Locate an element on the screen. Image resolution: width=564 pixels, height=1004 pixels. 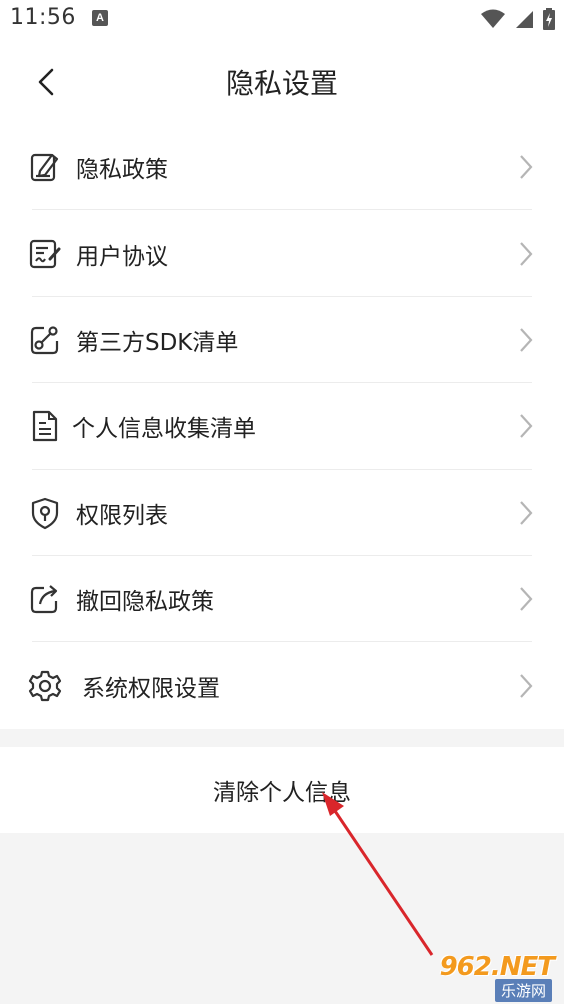
signal-icon is located at coordinates (524, 19).